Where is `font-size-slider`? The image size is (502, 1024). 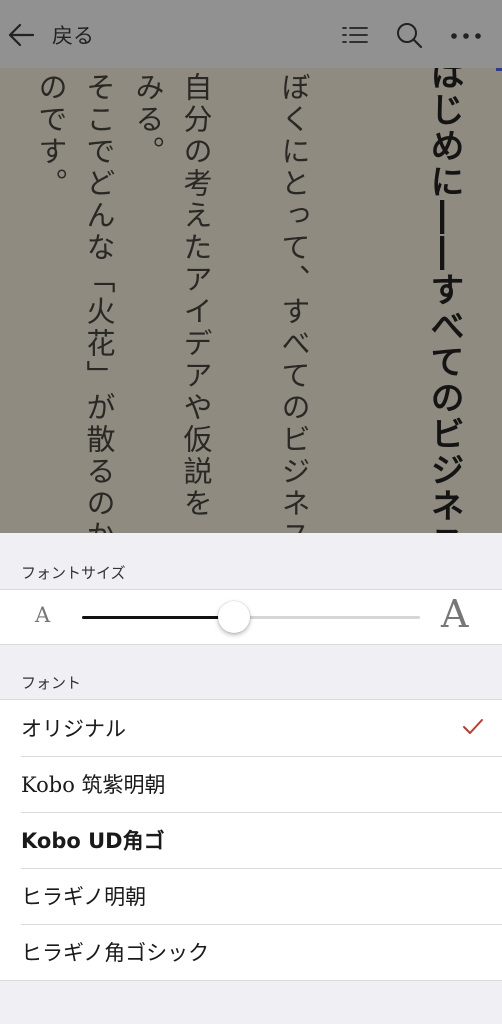
font-size-slider is located at coordinates (251, 617).